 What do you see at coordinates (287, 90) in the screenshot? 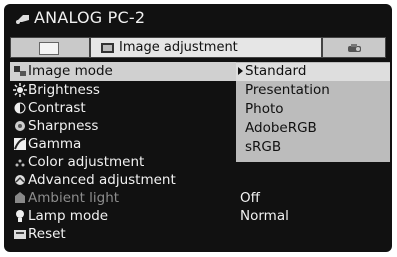
I see `option-label: Presentation` at bounding box center [287, 90].